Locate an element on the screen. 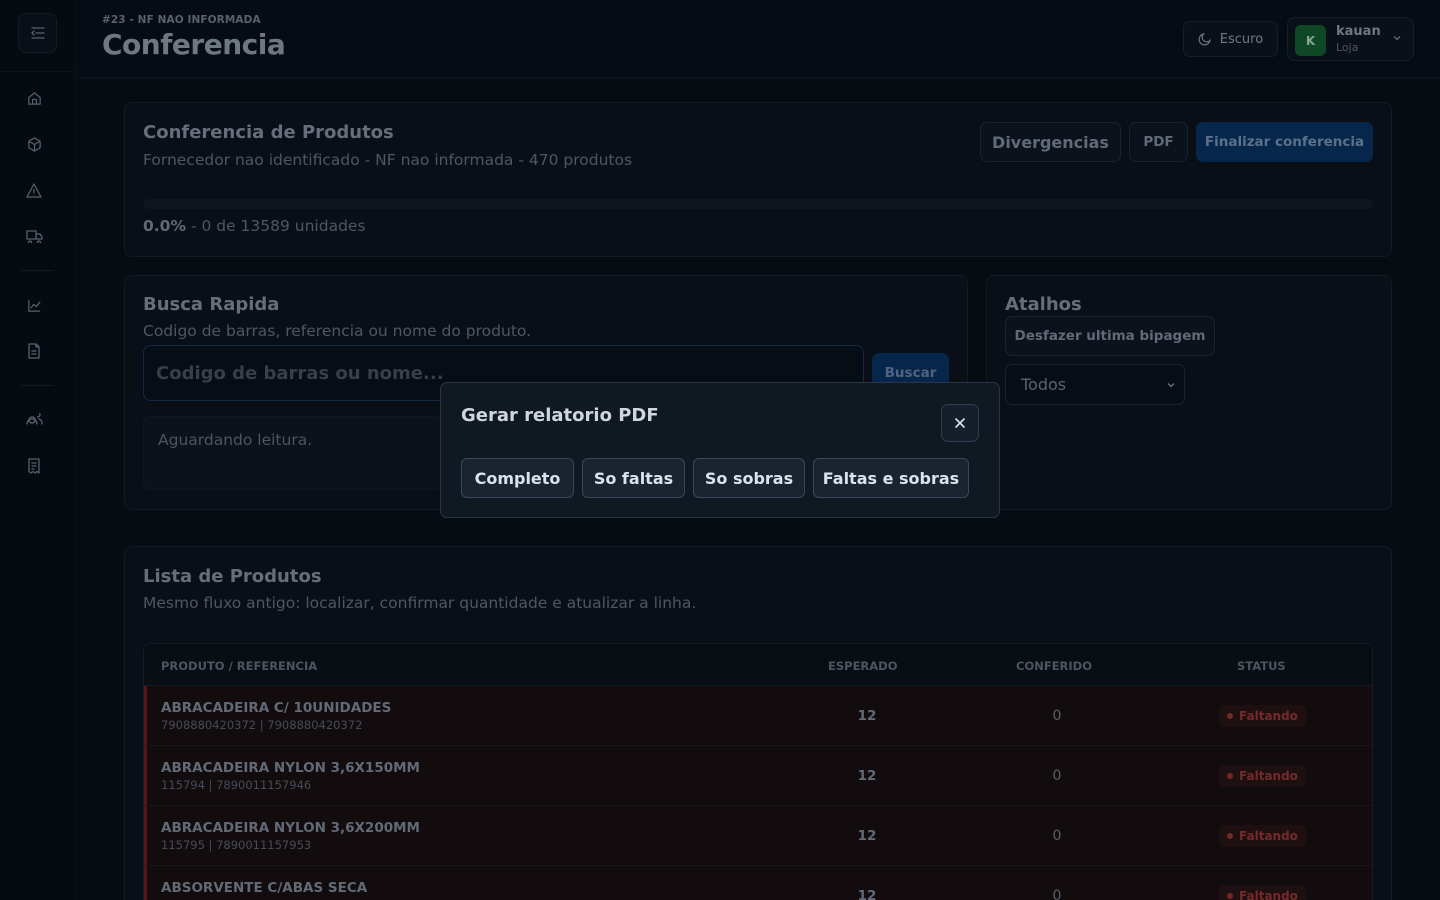  close-icon is located at coordinates (960, 423).